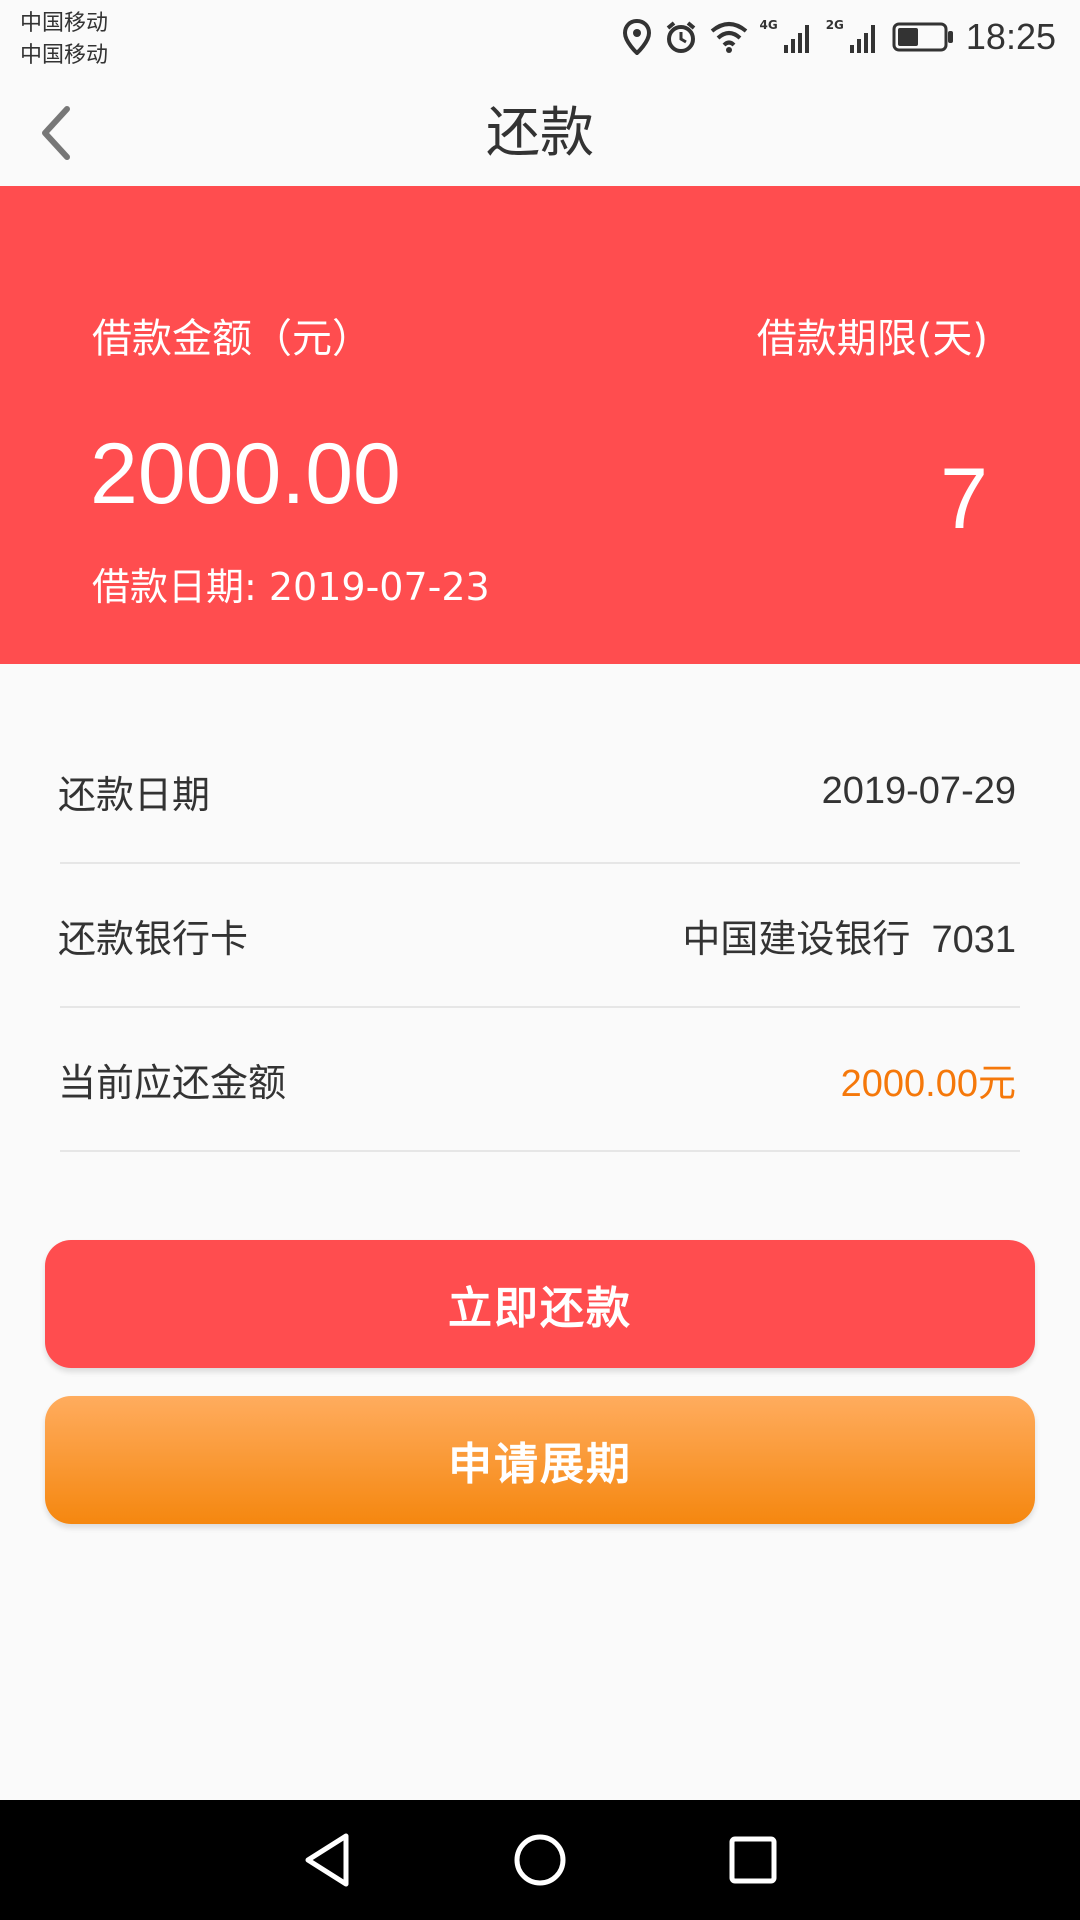  What do you see at coordinates (64, 55) in the screenshot?
I see `carrier-2: 中国移动` at bounding box center [64, 55].